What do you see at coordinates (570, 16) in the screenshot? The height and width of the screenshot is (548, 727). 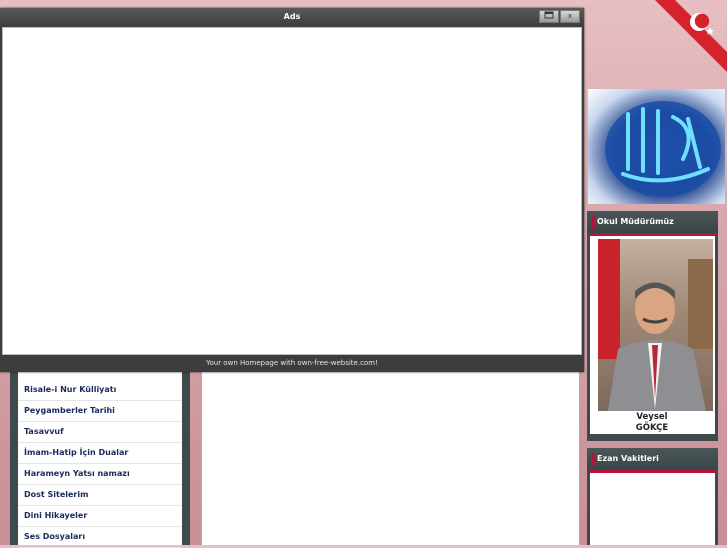 I see `close-button: x` at bounding box center [570, 16].